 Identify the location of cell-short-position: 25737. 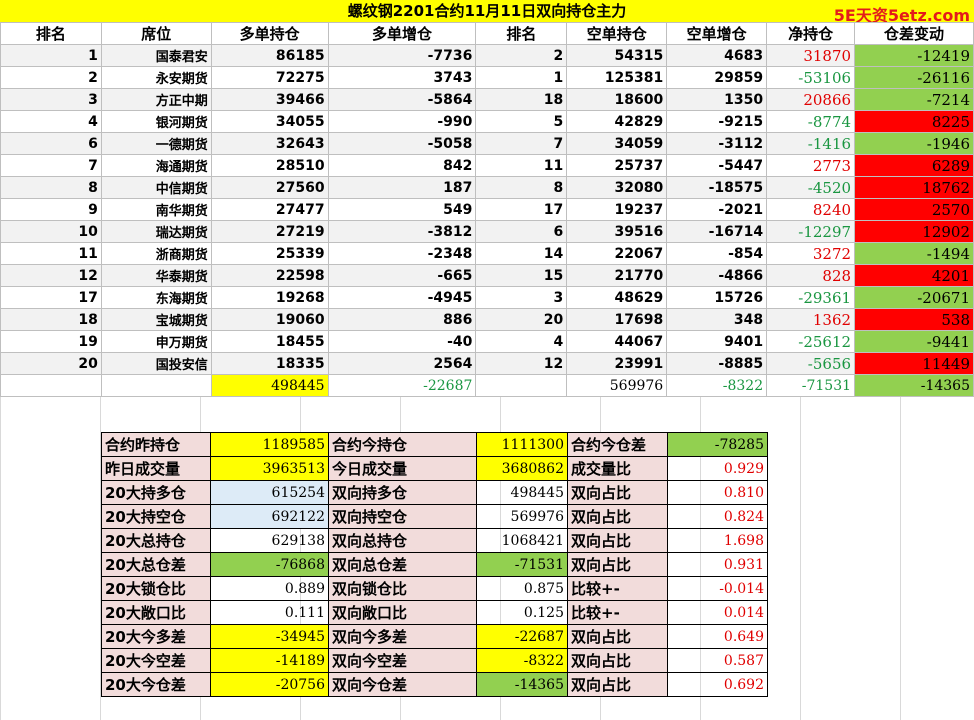
(617, 165).